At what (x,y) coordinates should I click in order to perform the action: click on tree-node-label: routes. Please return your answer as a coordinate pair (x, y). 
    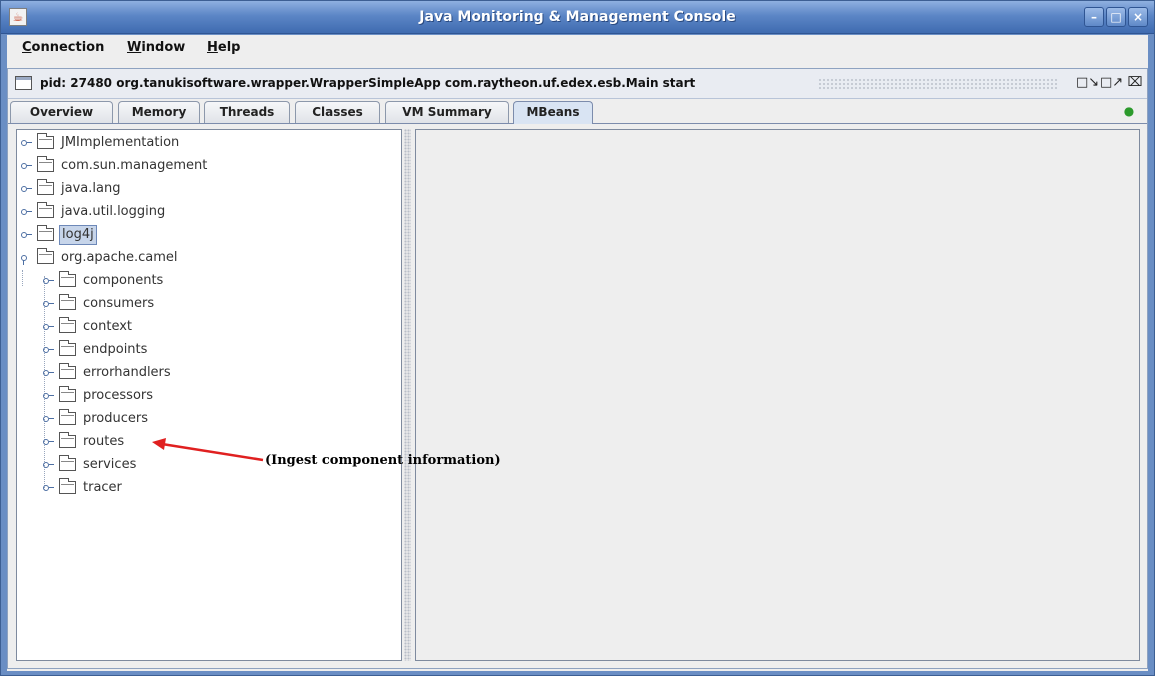
    Looking at the image, I should click on (104, 441).